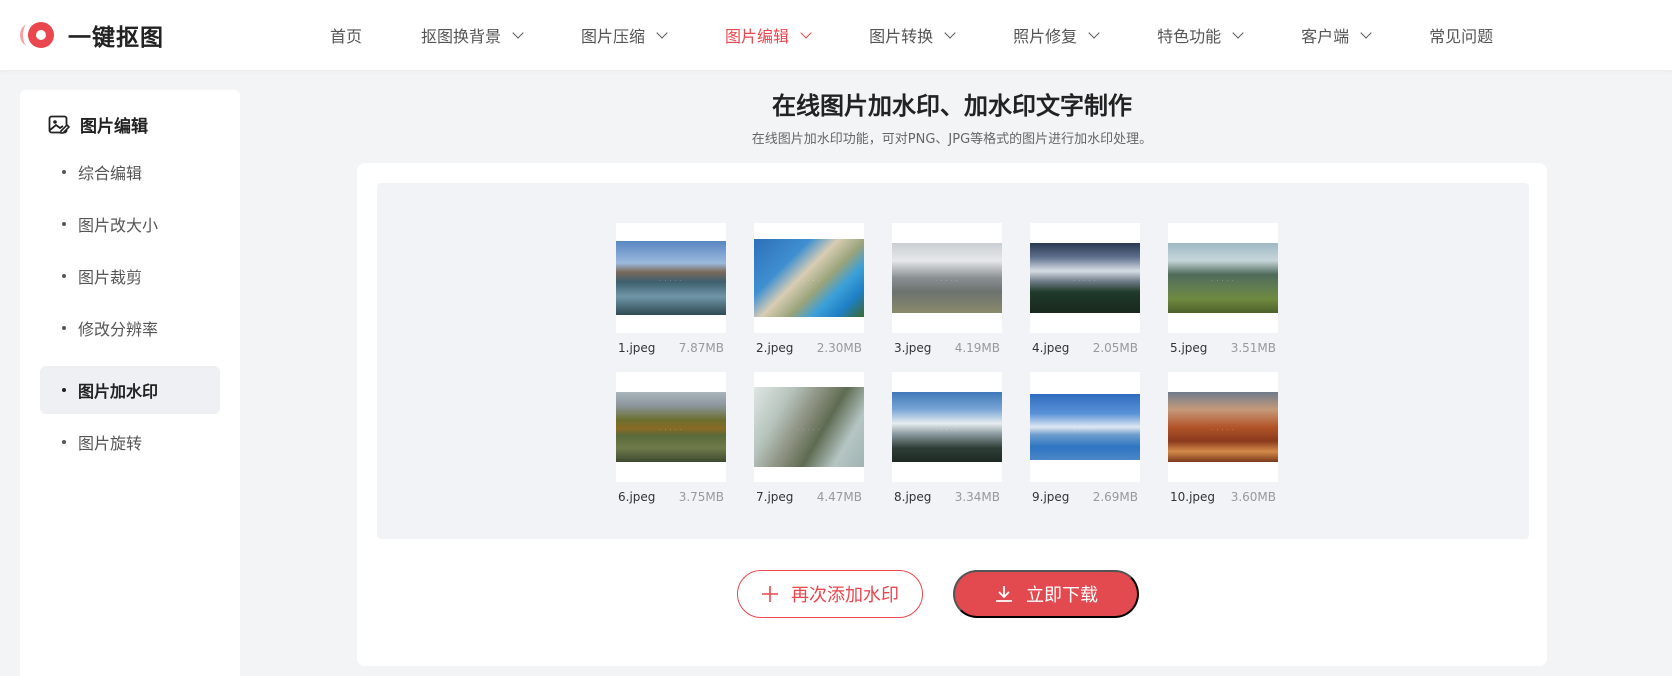 This screenshot has width=1672, height=676. I want to click on logo: 一键抠图, so click(92, 35).